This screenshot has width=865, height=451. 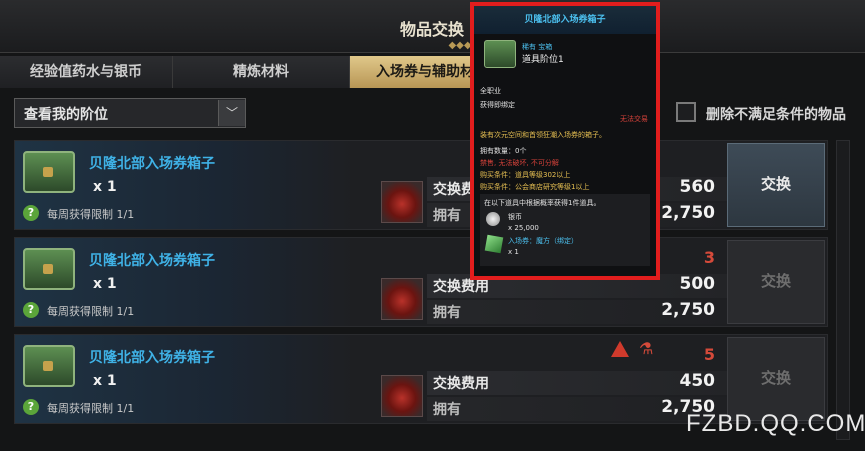 What do you see at coordinates (490, 91) in the screenshot?
I see `tooltip-class: 全职业` at bounding box center [490, 91].